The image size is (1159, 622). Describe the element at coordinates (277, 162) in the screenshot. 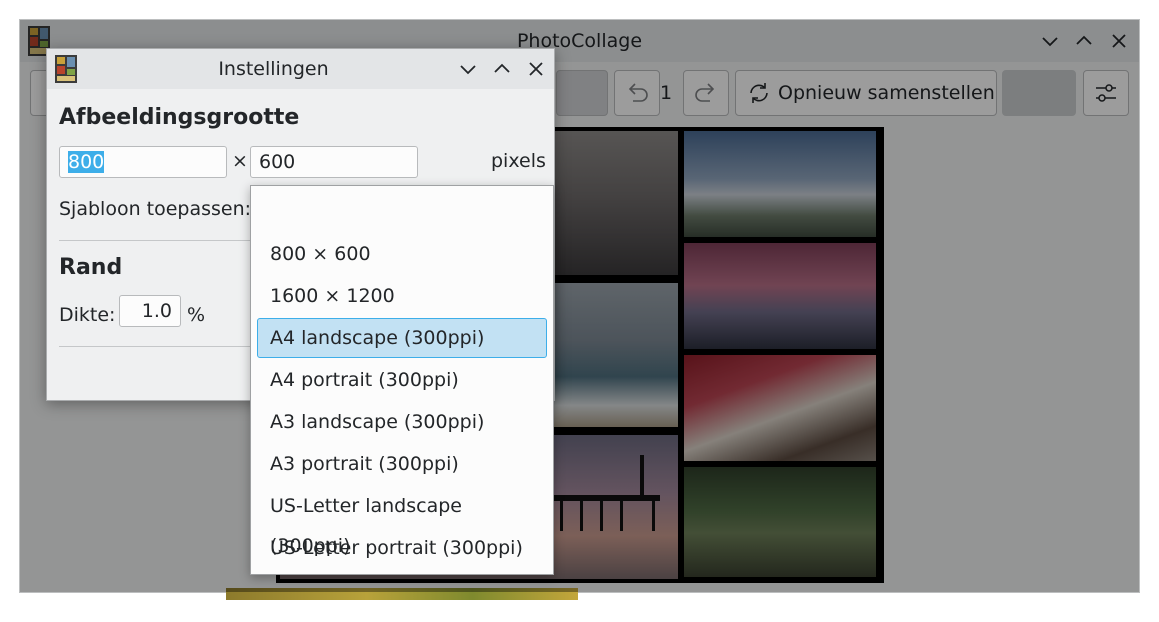

I see `height-value: 600` at that location.